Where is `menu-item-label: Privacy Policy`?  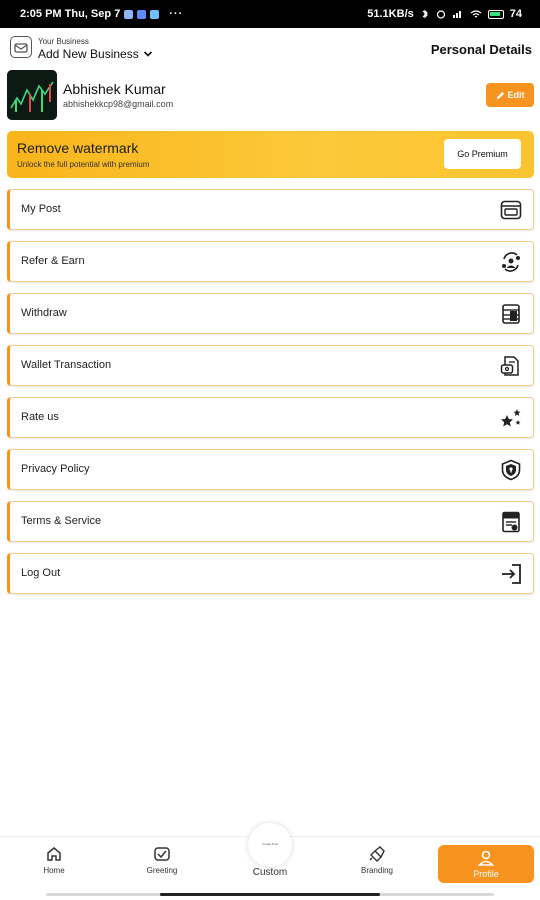 menu-item-label: Privacy Policy is located at coordinates (55, 469).